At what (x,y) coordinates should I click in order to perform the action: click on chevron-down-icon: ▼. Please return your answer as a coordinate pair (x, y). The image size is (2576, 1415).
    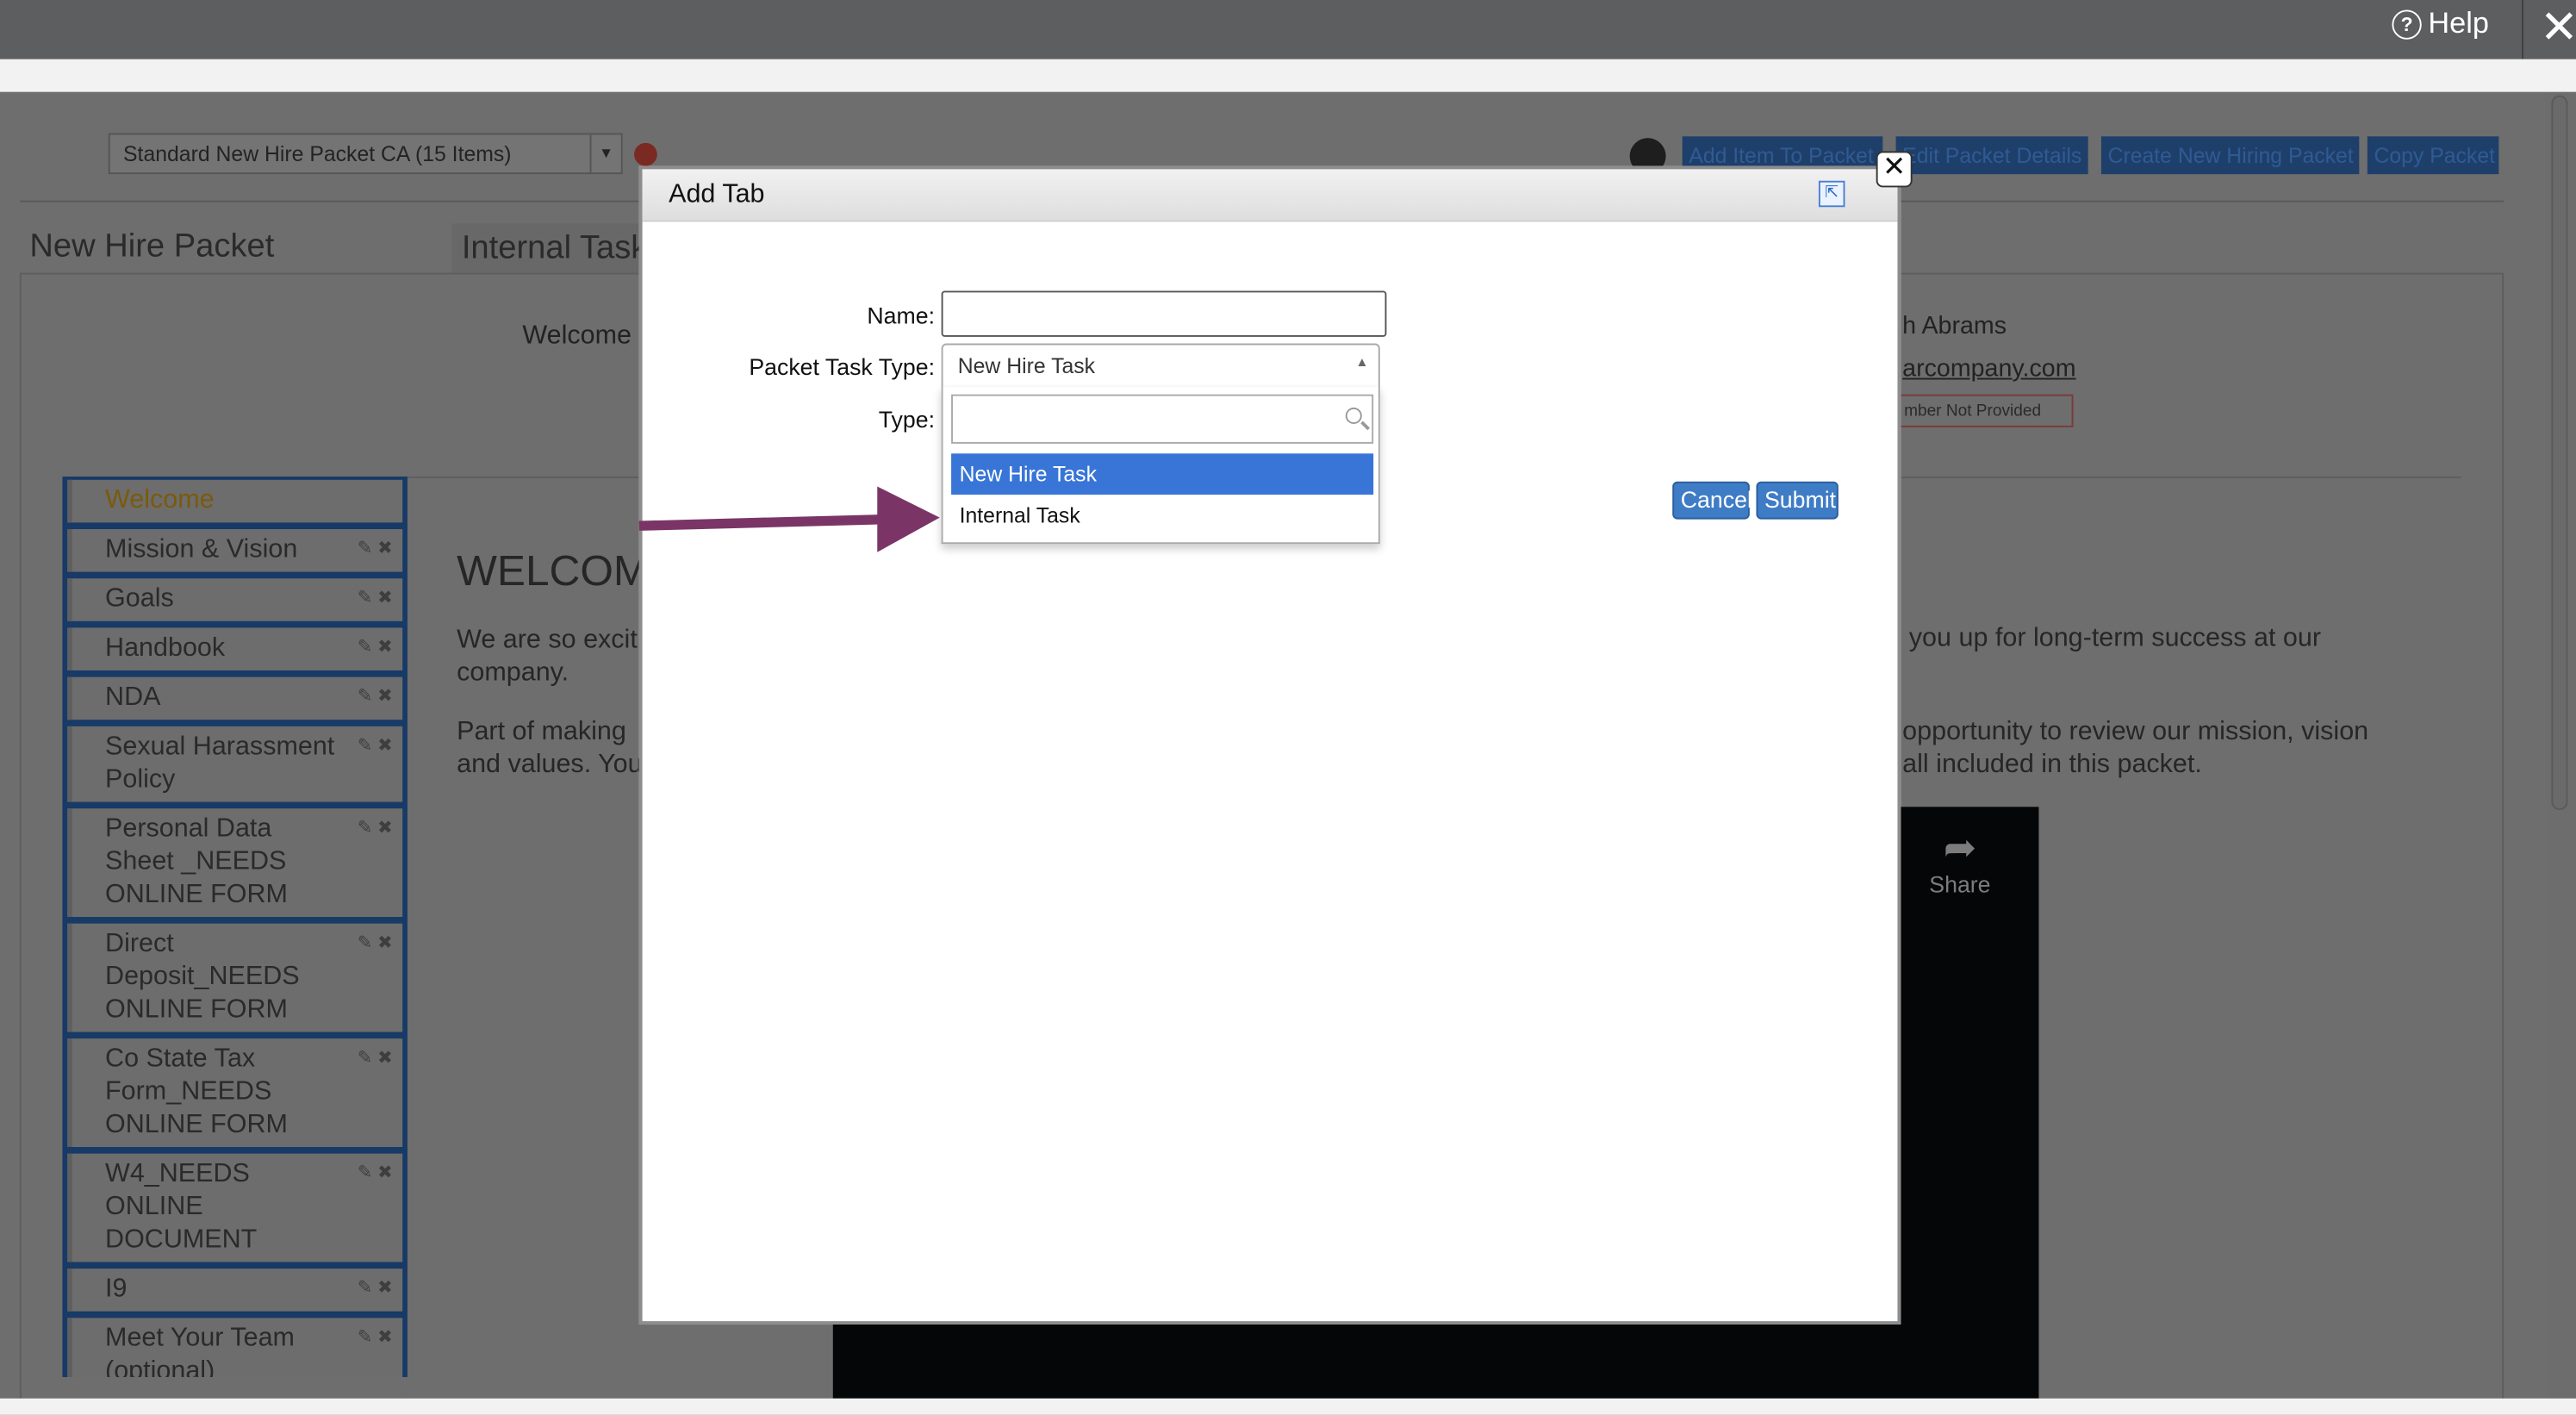
    Looking at the image, I should click on (605, 153).